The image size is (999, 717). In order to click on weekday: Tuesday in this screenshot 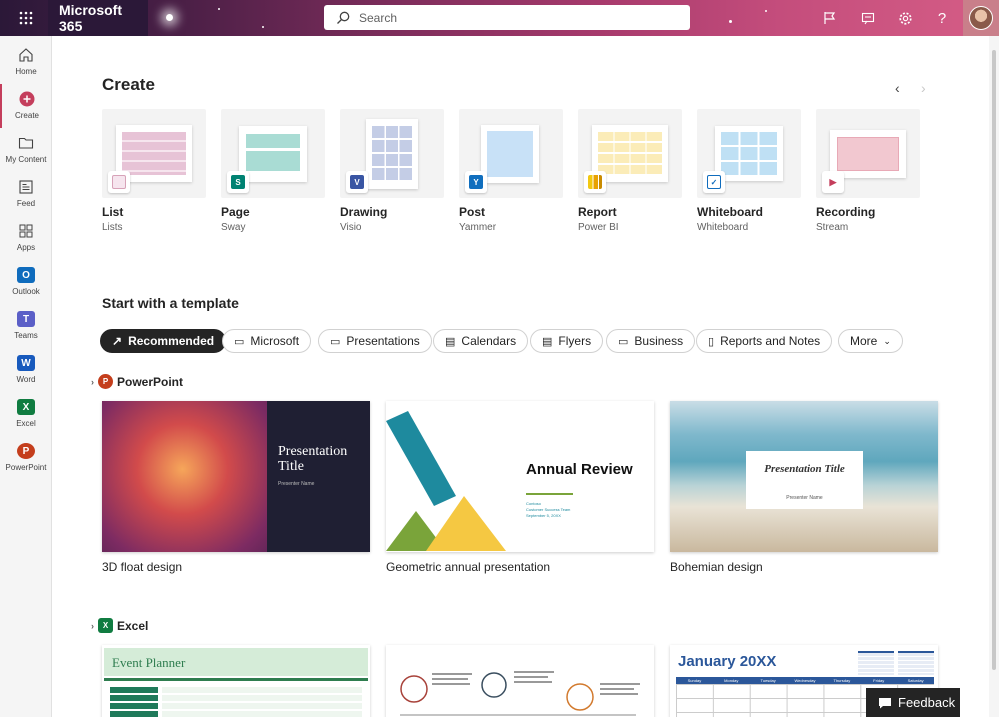, I will do `click(768, 680)`.